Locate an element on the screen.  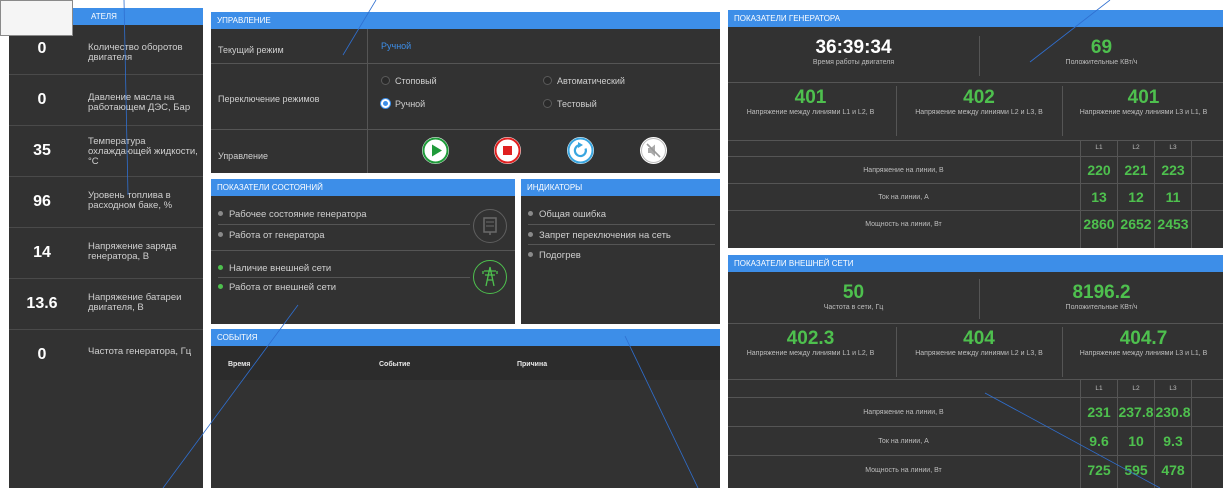
gen-kwh-value: 69 is located at coordinates (1101, 47).